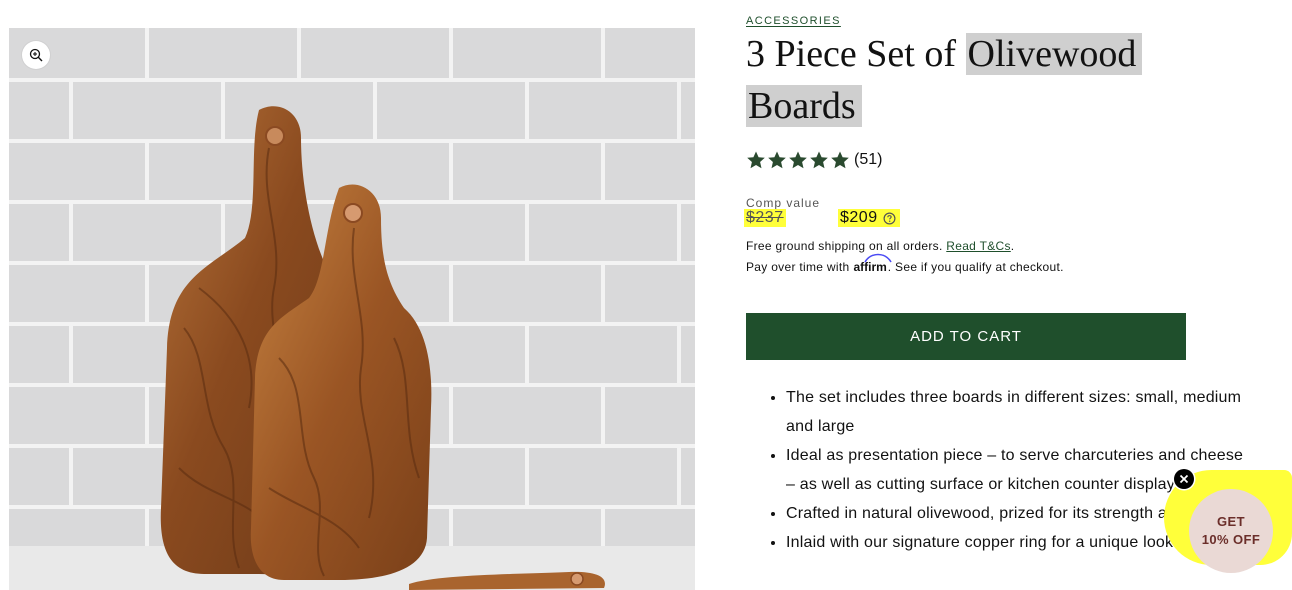 Image resolution: width=1292 pixels, height=590 pixels. Describe the element at coordinates (856, 54) in the screenshot. I see `title-part-1: 3 Piece Set of` at that location.